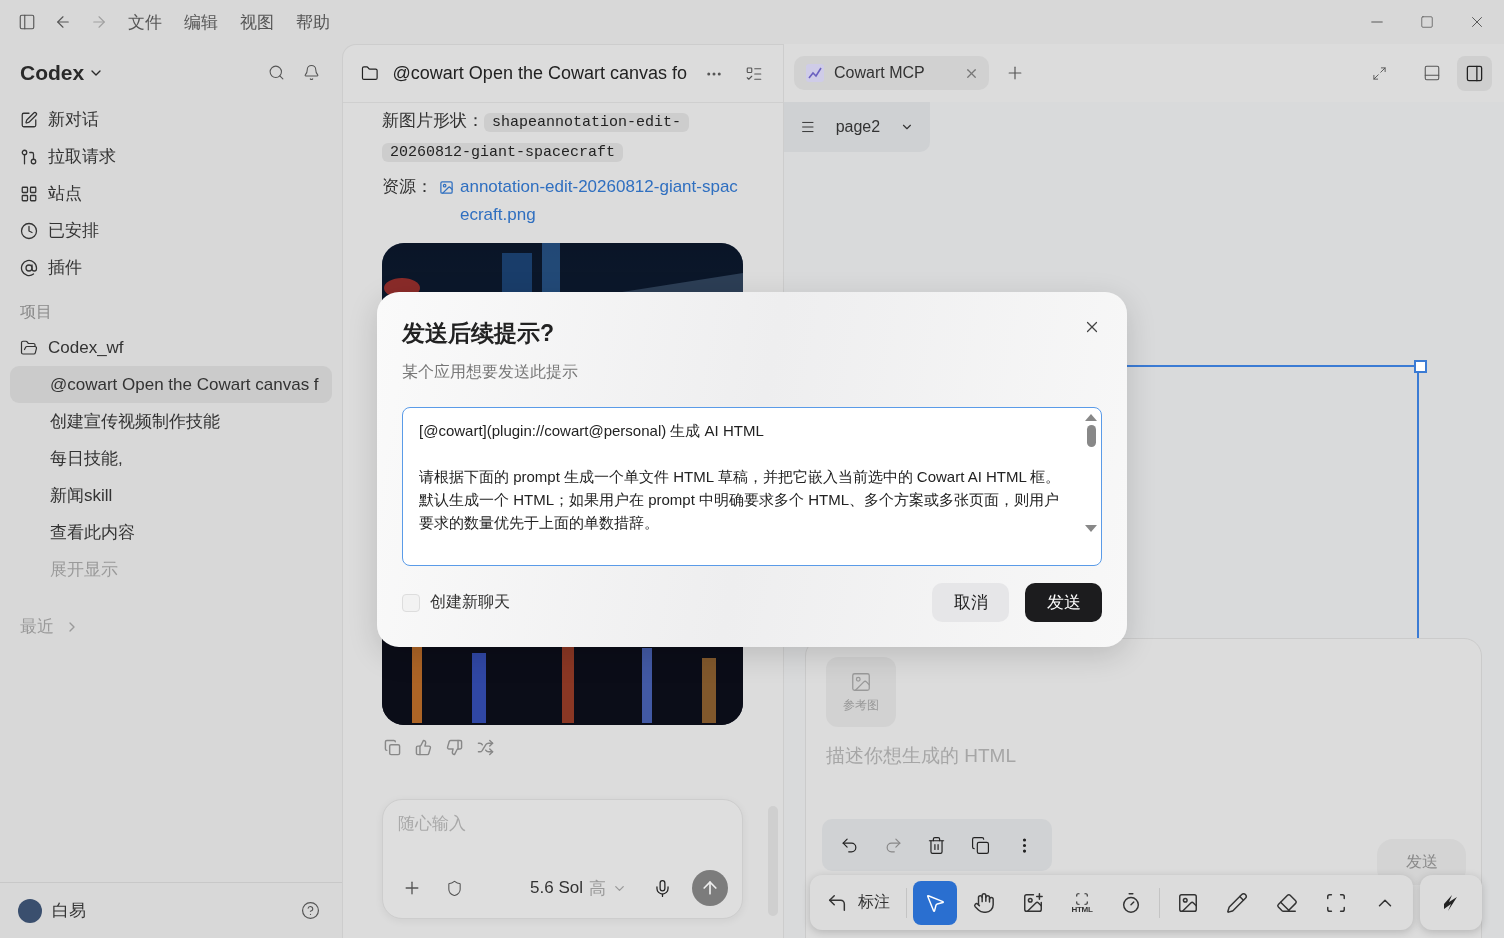 This screenshot has height=938, width=1504. I want to click on scrollbar-thumb, so click(1091, 436).